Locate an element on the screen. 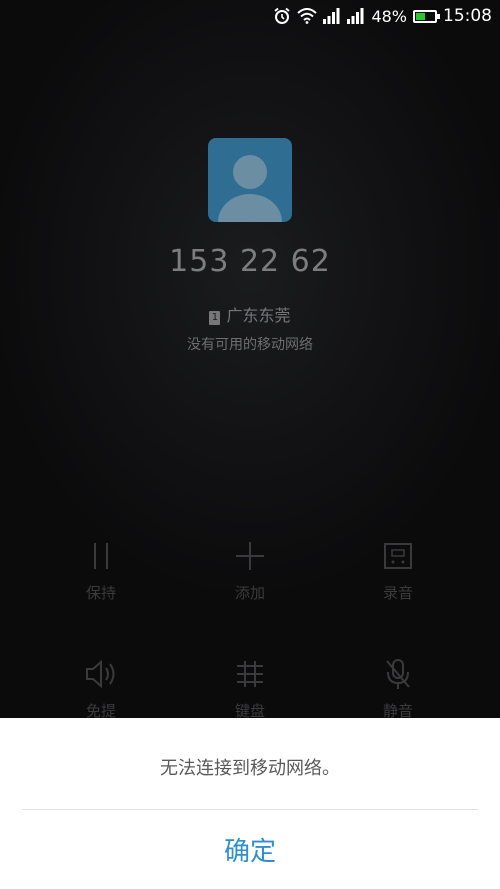 This screenshot has width=500, height=889. battery-icon is located at coordinates (426, 16).